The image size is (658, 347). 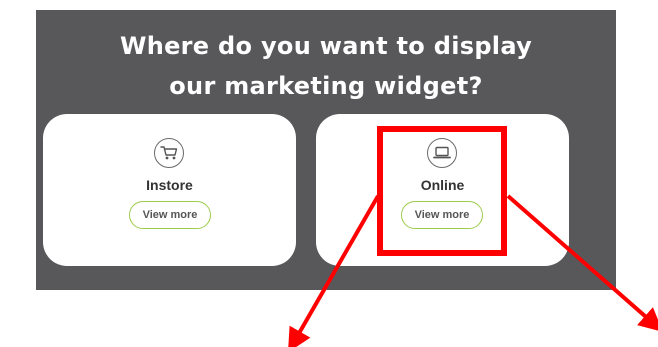 I want to click on instore-label: Instore, so click(x=169, y=185).